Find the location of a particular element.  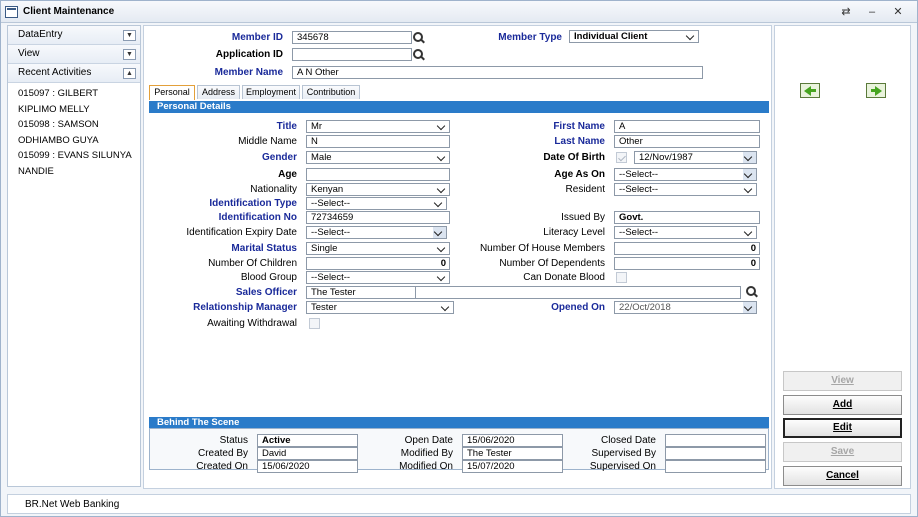

action-panel: View Add Edit Save Cancel is located at coordinates (842, 257).